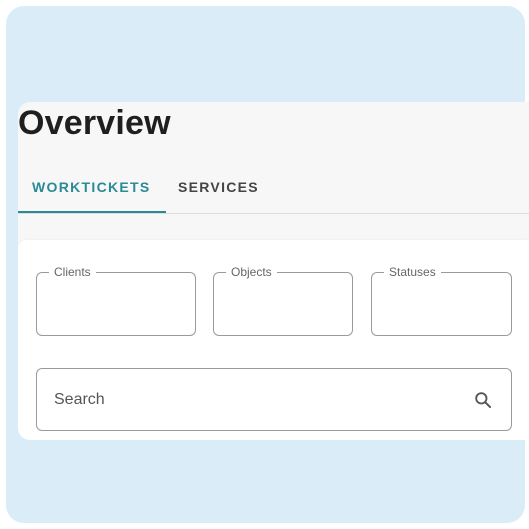  I want to click on tab-bar: WORKTICKETS SERVICES, so click(273, 192).